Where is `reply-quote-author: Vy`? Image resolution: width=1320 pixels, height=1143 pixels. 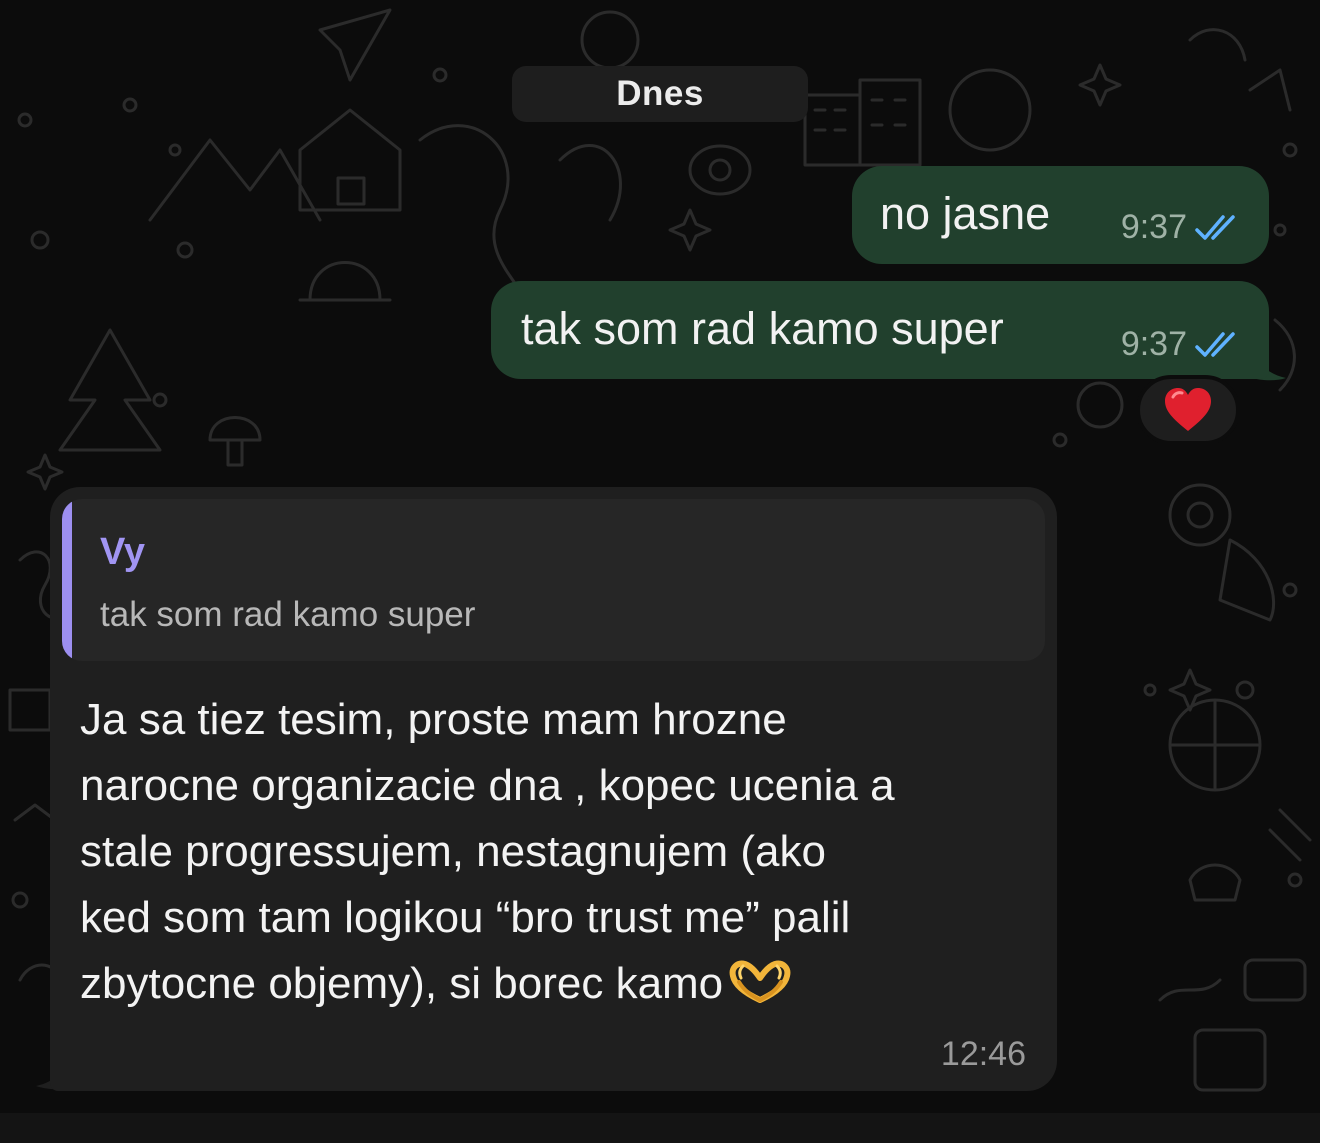
reply-quote-author: Vy is located at coordinates (123, 552).